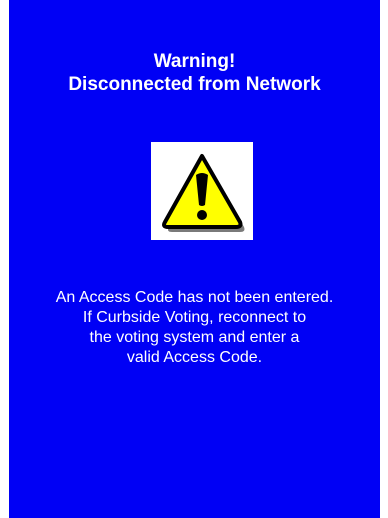  What do you see at coordinates (194, 357) in the screenshot?
I see `message-line: valid Access Code.` at bounding box center [194, 357].